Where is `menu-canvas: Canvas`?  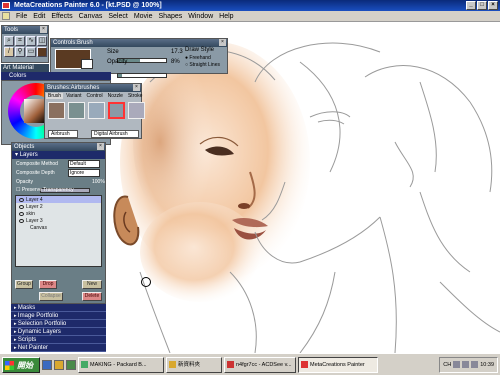 menu-canvas: Canvas is located at coordinates (91, 16).